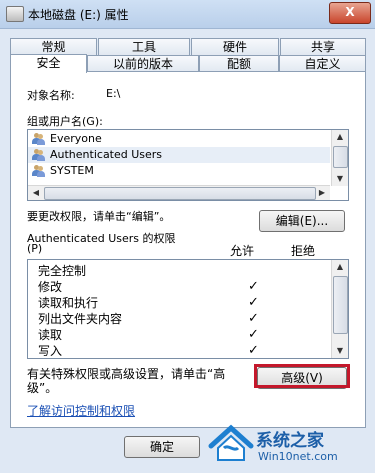 This screenshot has width=375, height=473. What do you see at coordinates (50, 351) in the screenshot?
I see `permission-label: 写入` at bounding box center [50, 351].